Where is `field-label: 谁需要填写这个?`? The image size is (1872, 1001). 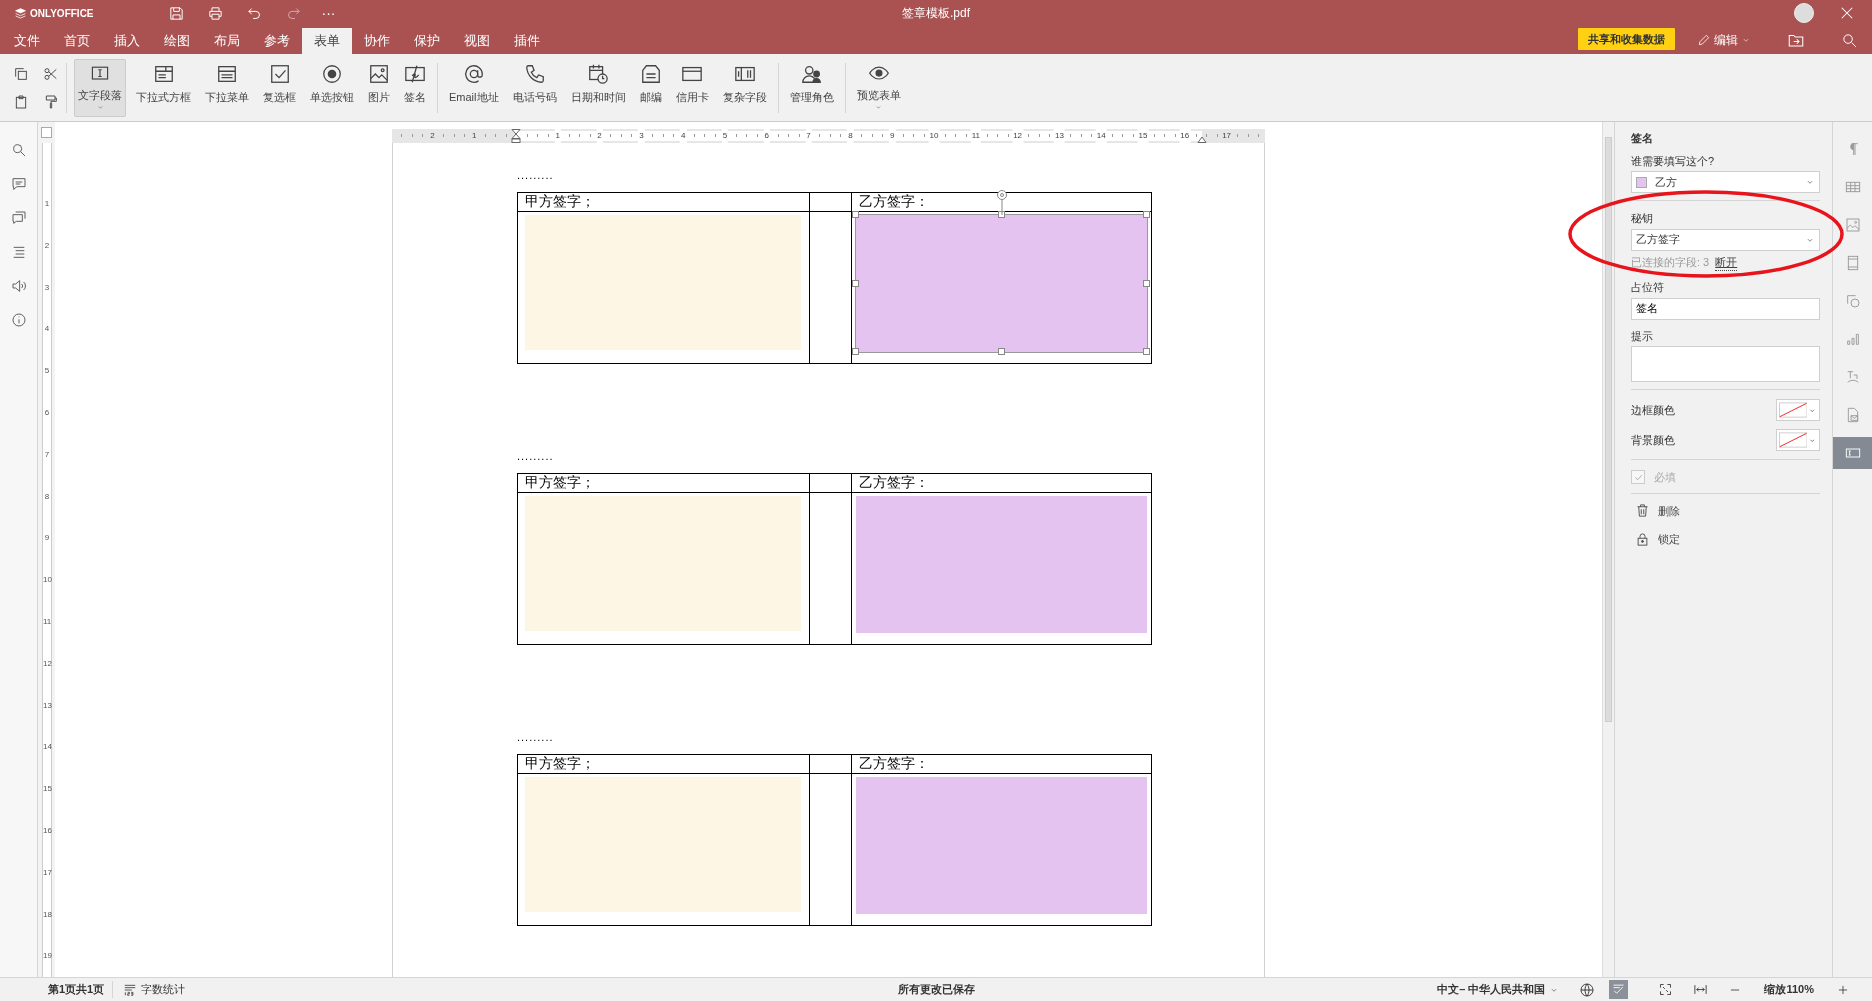 field-label: 谁需要填写这个? is located at coordinates (1673, 161).